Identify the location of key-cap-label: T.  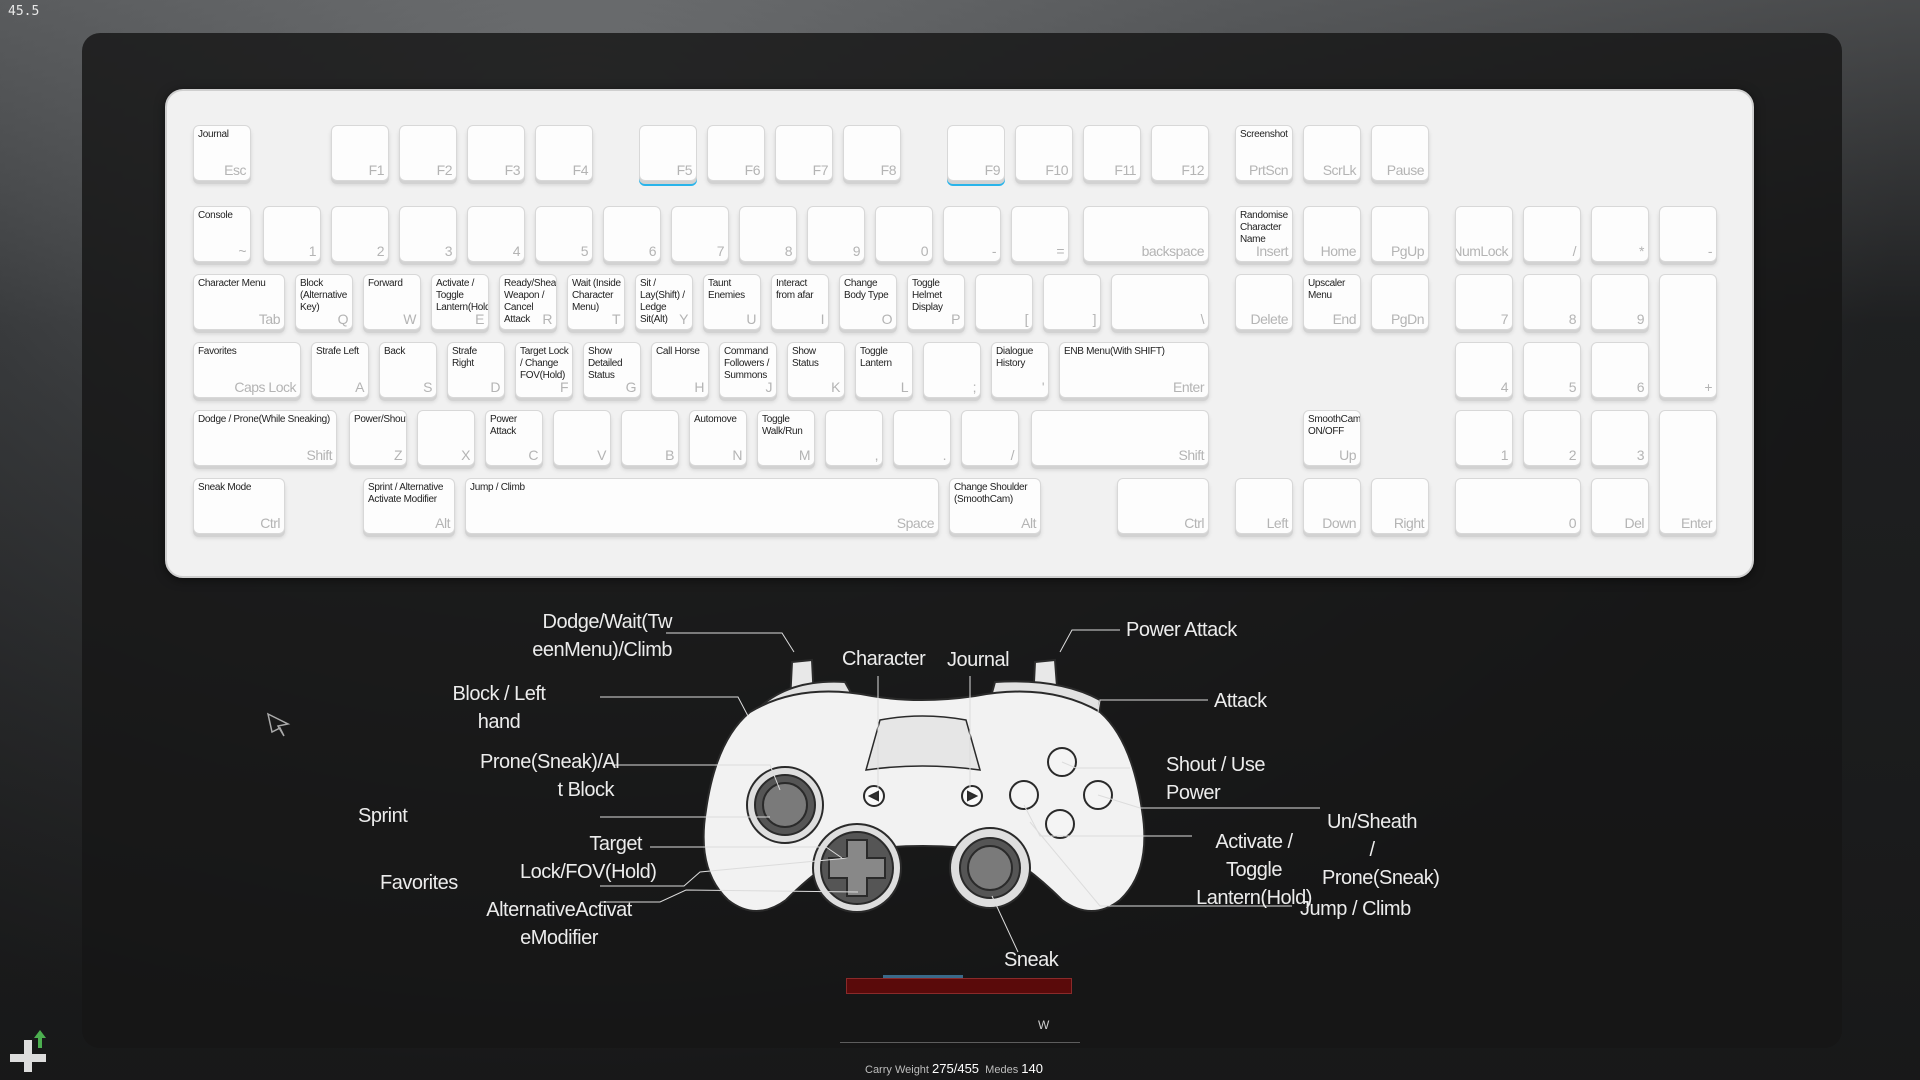
(616, 319).